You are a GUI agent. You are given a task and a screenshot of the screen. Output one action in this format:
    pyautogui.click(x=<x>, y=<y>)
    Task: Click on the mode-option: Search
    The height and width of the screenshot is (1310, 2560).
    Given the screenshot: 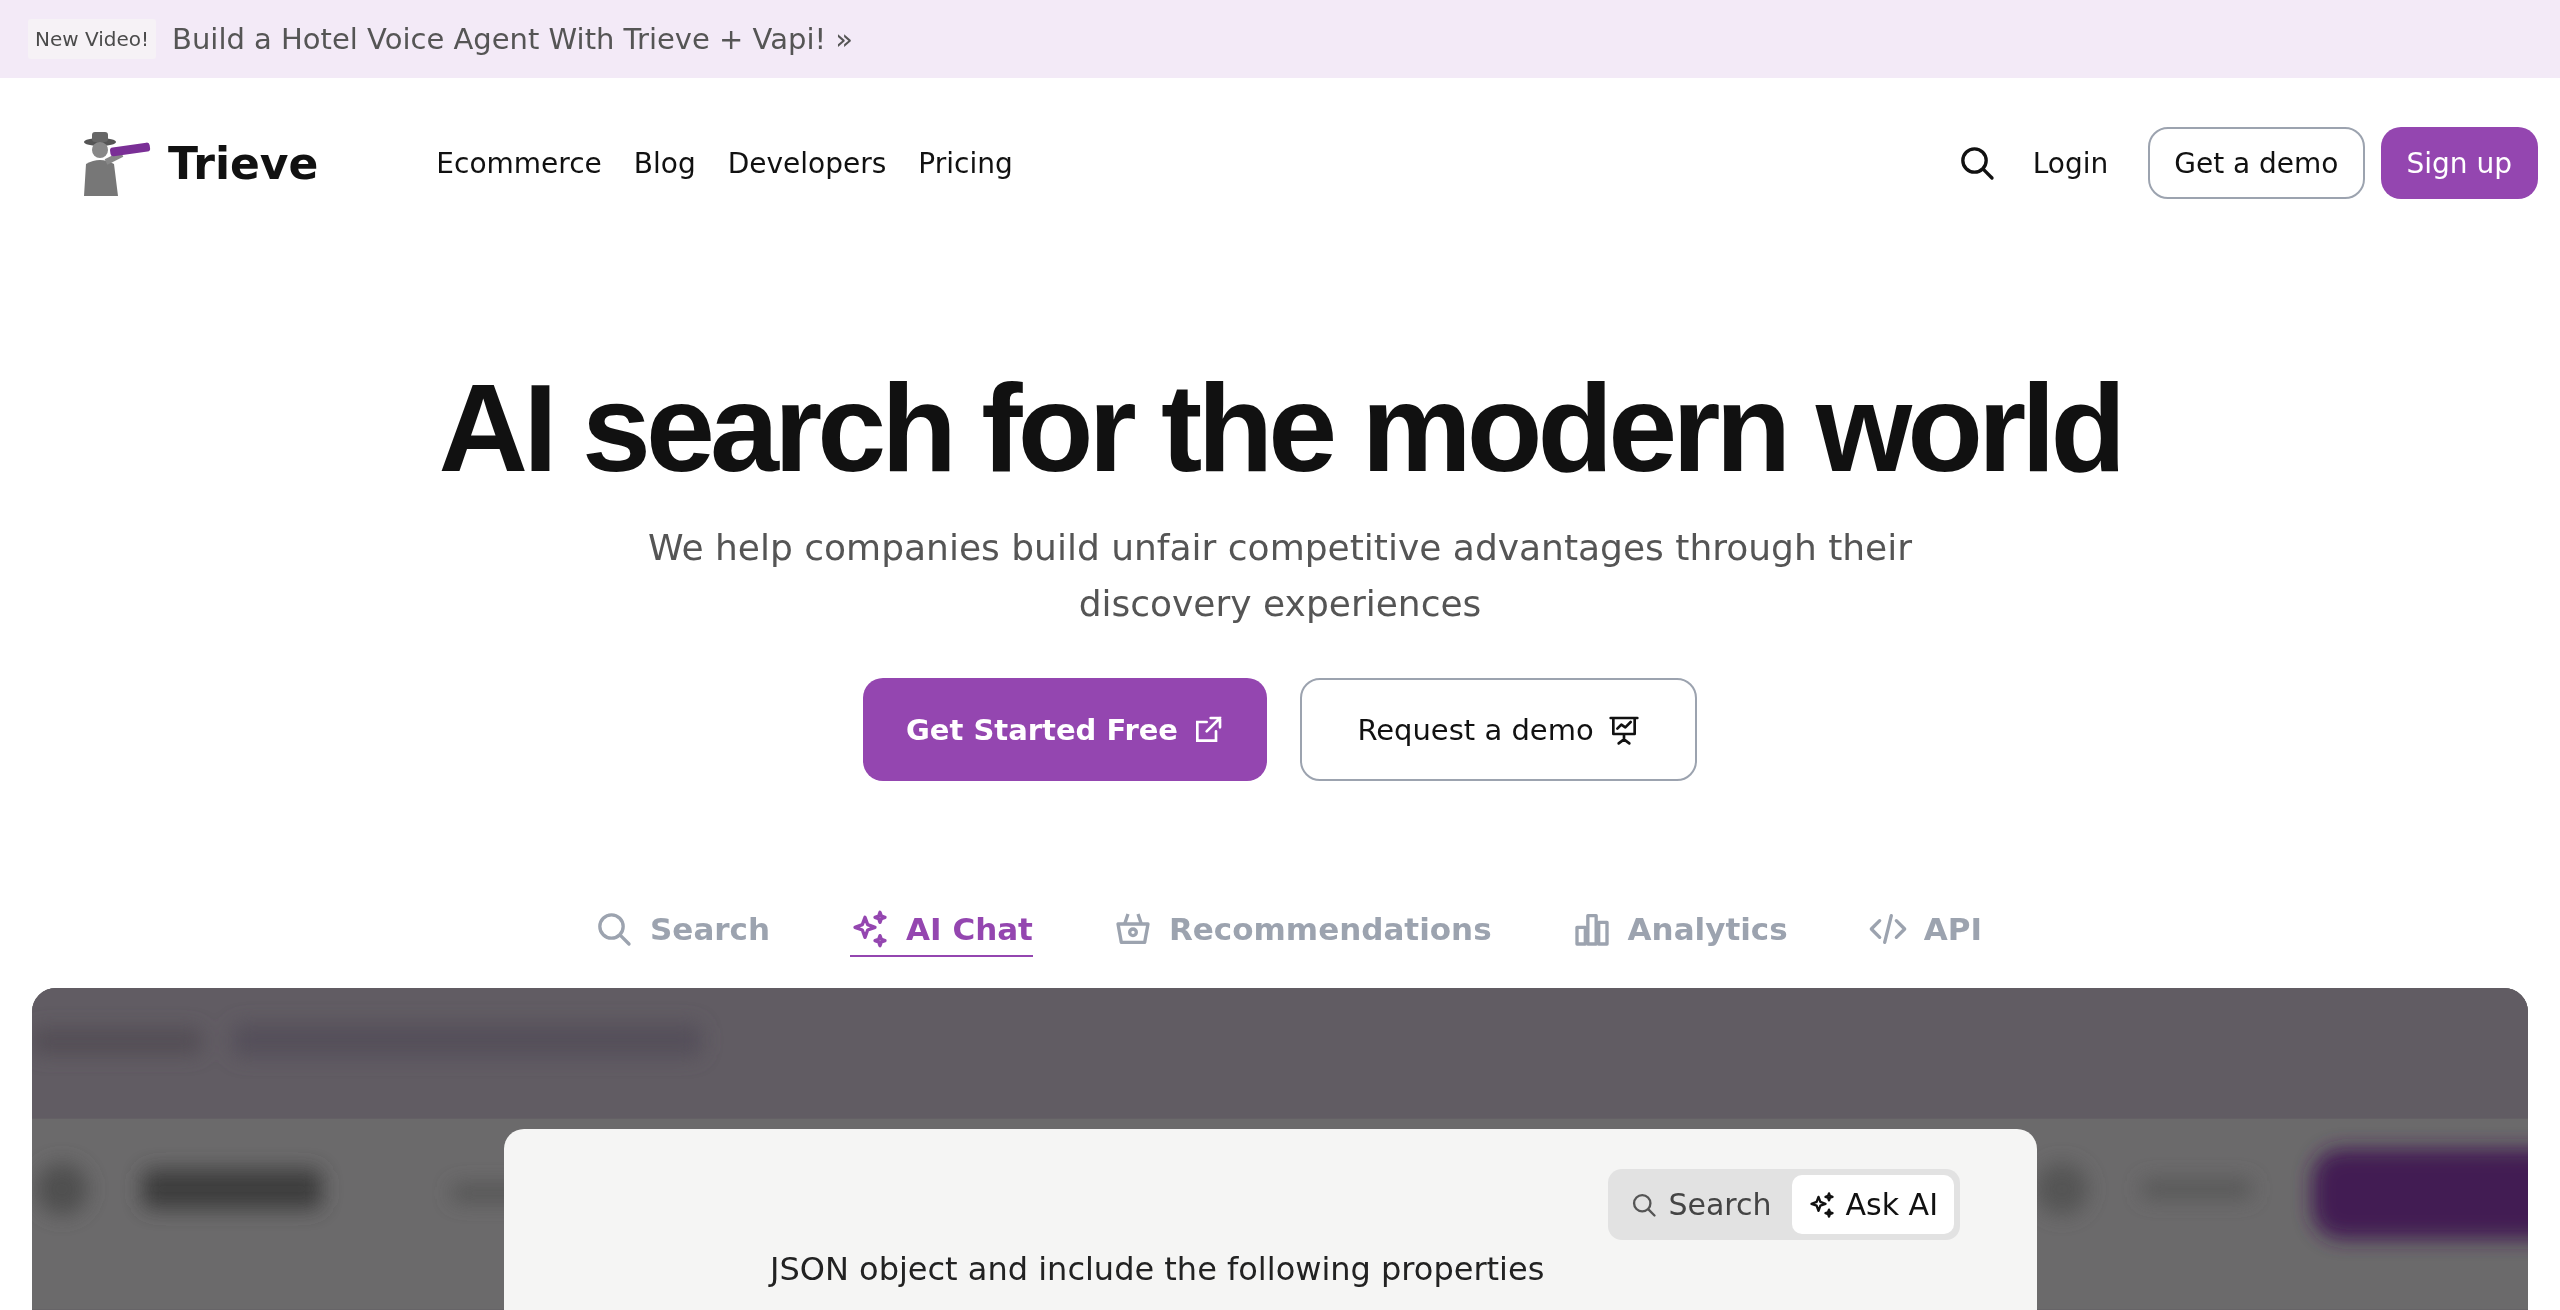 What is the action you would take?
    pyautogui.click(x=1701, y=1205)
    